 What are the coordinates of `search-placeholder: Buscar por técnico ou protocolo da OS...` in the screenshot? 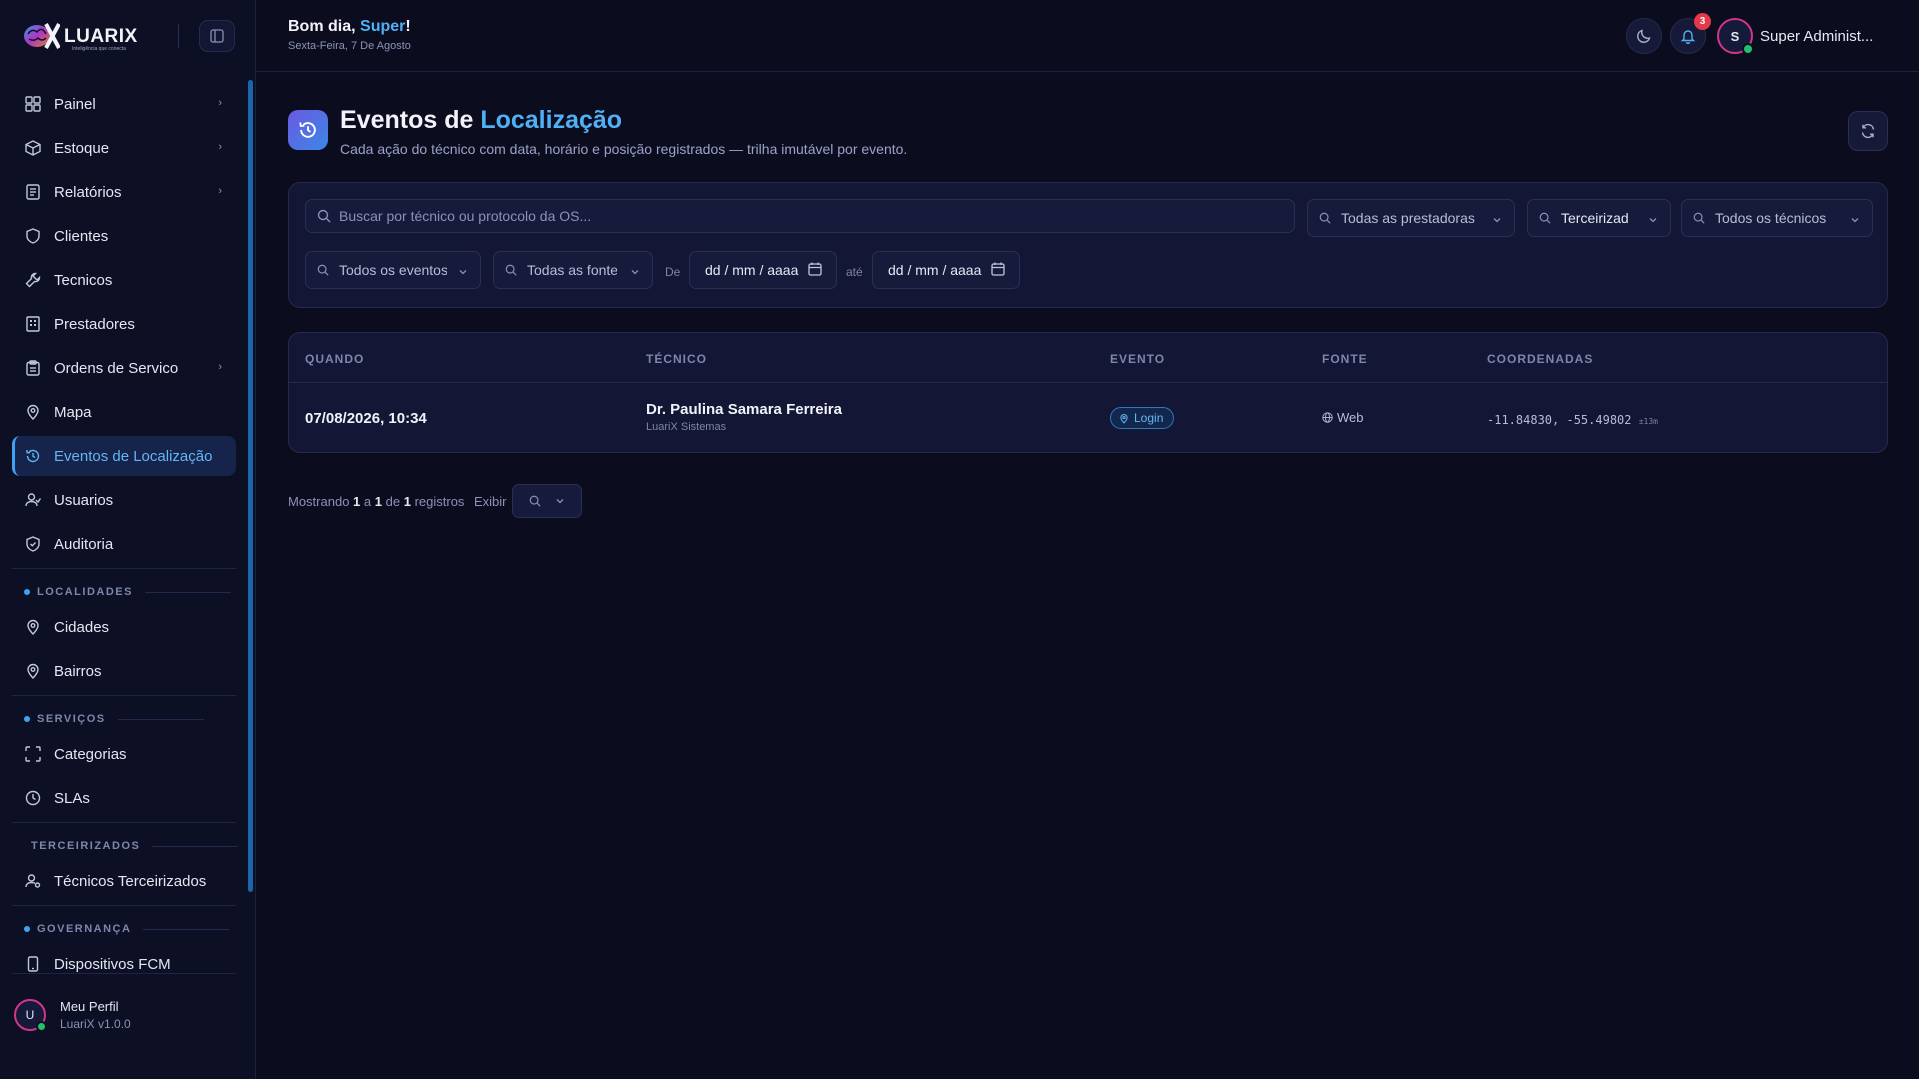 It's located at (465, 216).